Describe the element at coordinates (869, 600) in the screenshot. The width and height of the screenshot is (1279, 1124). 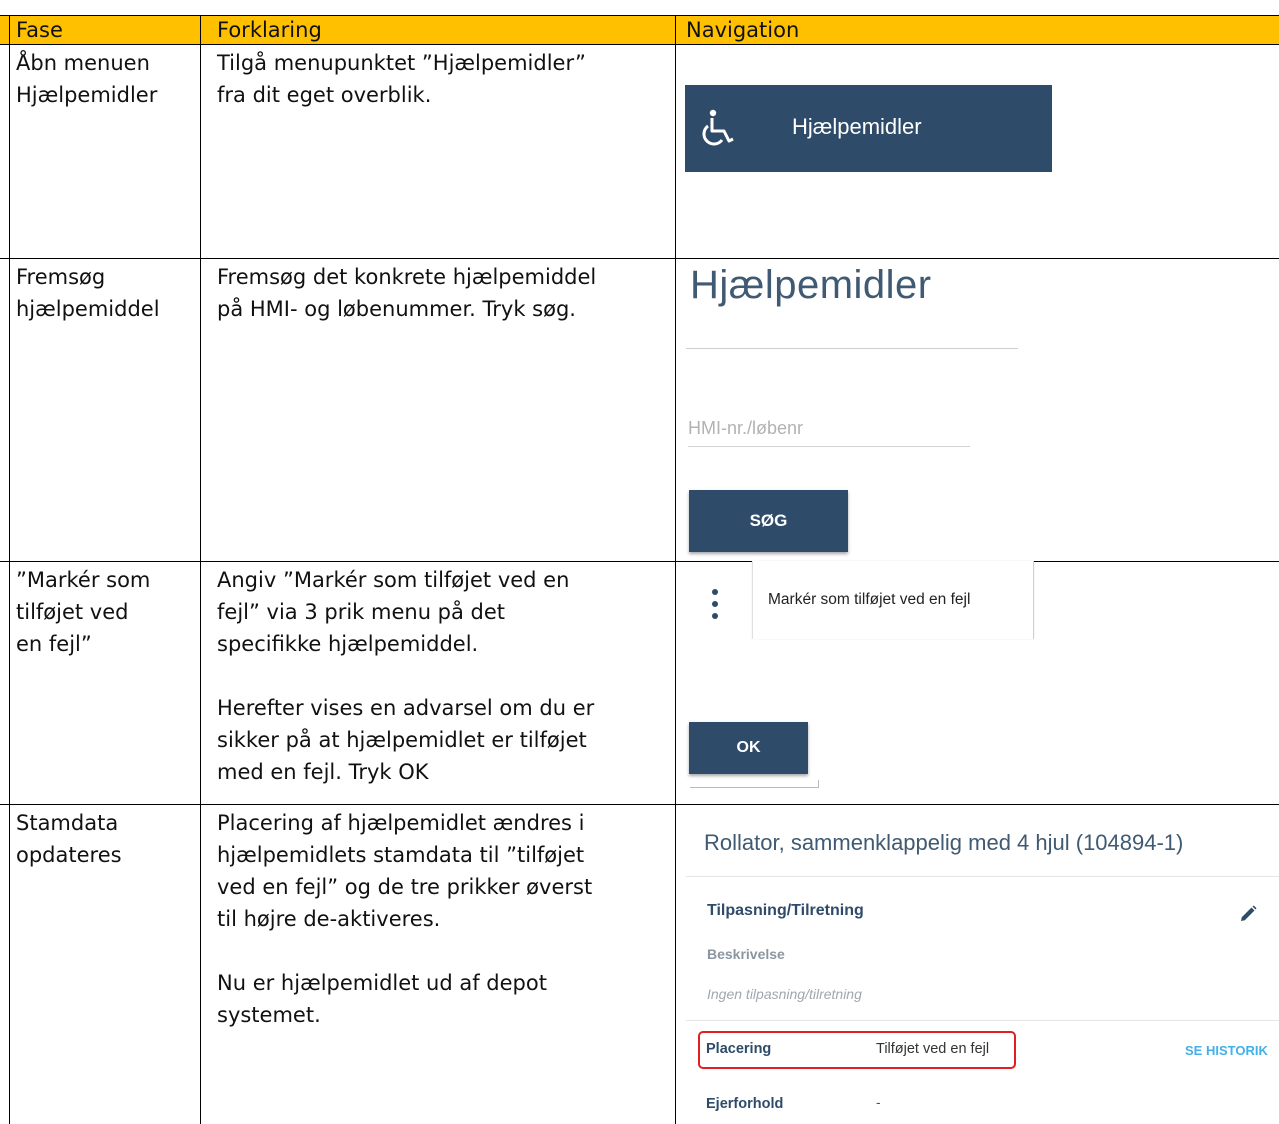
I see `mark-as-error-menu-item: Markér som tilføjet ved en fejl` at that location.